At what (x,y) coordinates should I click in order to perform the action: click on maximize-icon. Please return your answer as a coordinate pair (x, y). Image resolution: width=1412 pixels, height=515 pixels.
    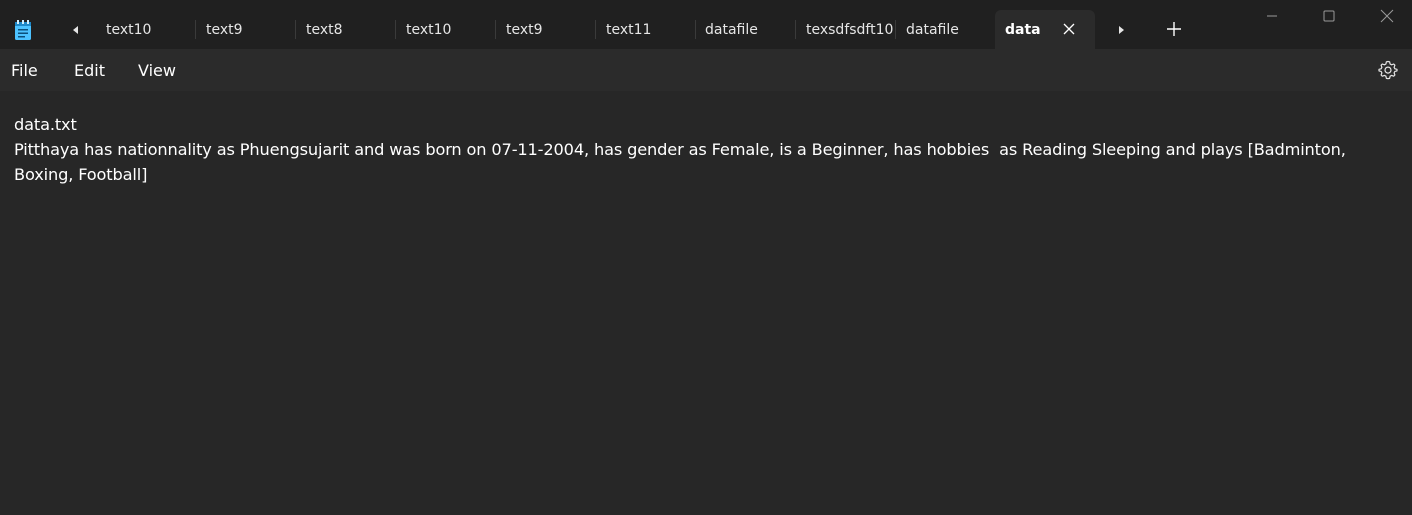
    Looking at the image, I should click on (1329, 16).